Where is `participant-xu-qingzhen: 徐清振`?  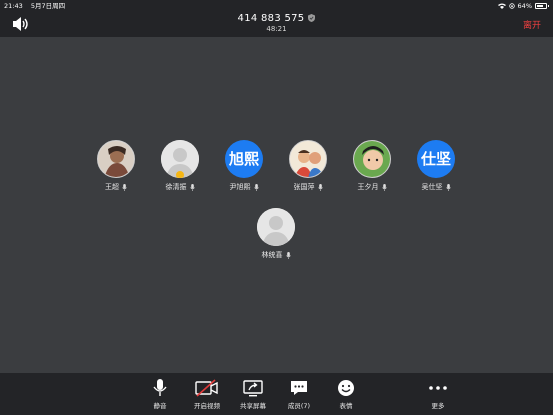 participant-xu-qingzhen: 徐清振 is located at coordinates (180, 166).